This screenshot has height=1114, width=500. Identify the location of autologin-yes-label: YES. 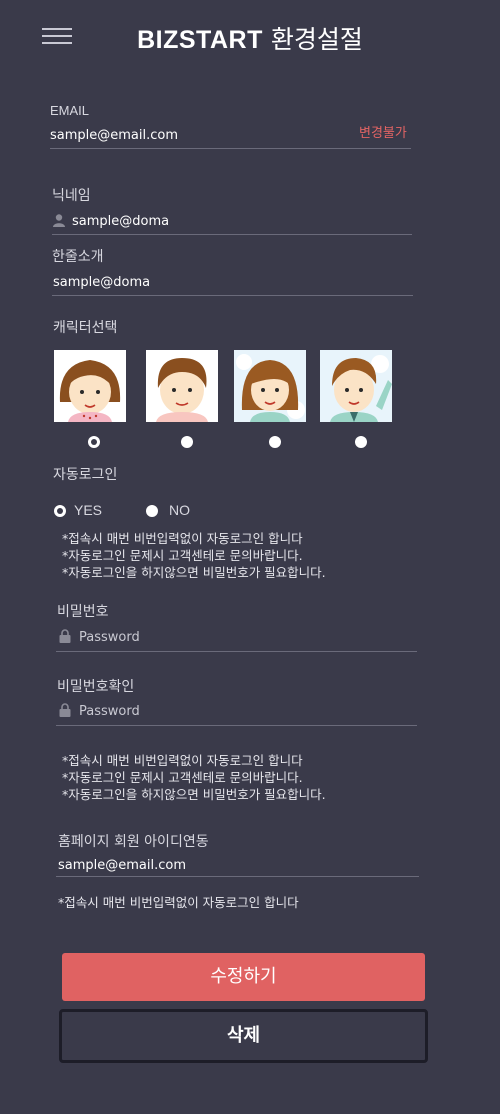
(88, 510).